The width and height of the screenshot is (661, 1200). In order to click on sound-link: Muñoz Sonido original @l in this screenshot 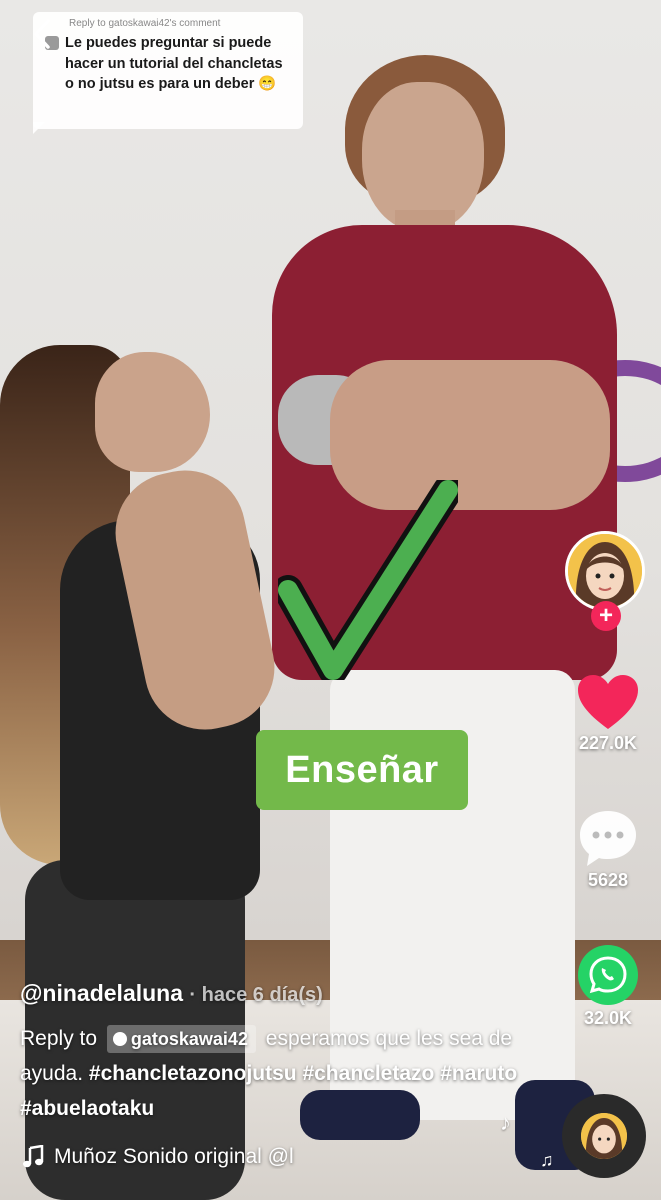, I will do `click(203, 1157)`.